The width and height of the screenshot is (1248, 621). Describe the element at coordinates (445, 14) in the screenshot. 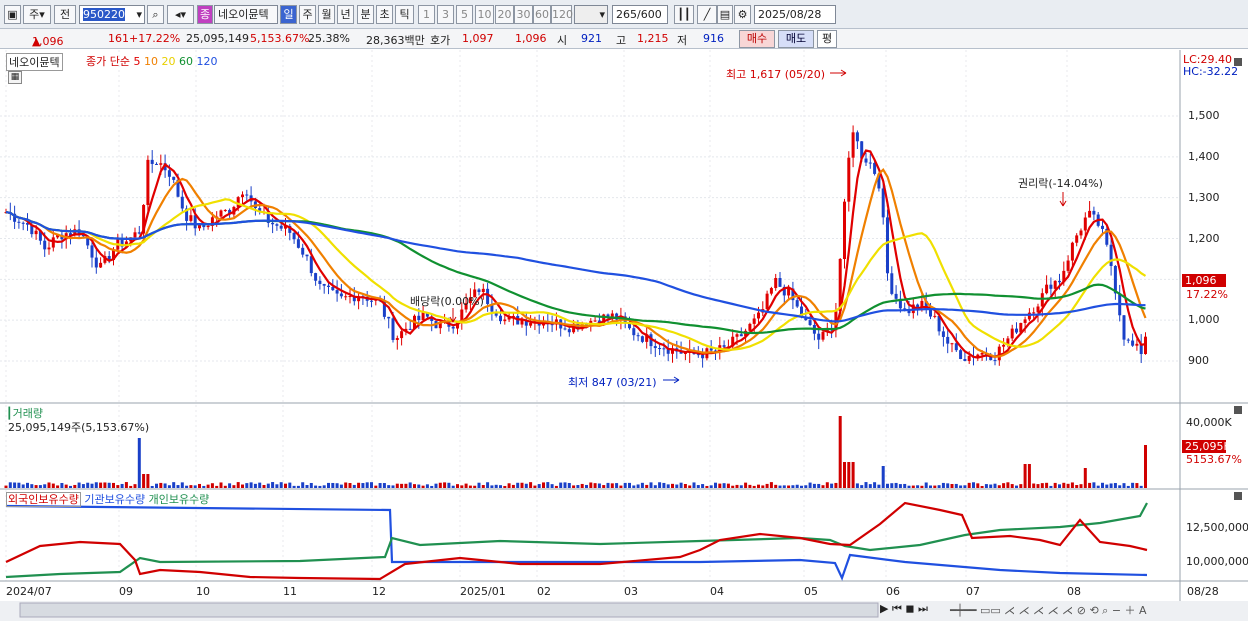

I see `interval-3: 3` at that location.